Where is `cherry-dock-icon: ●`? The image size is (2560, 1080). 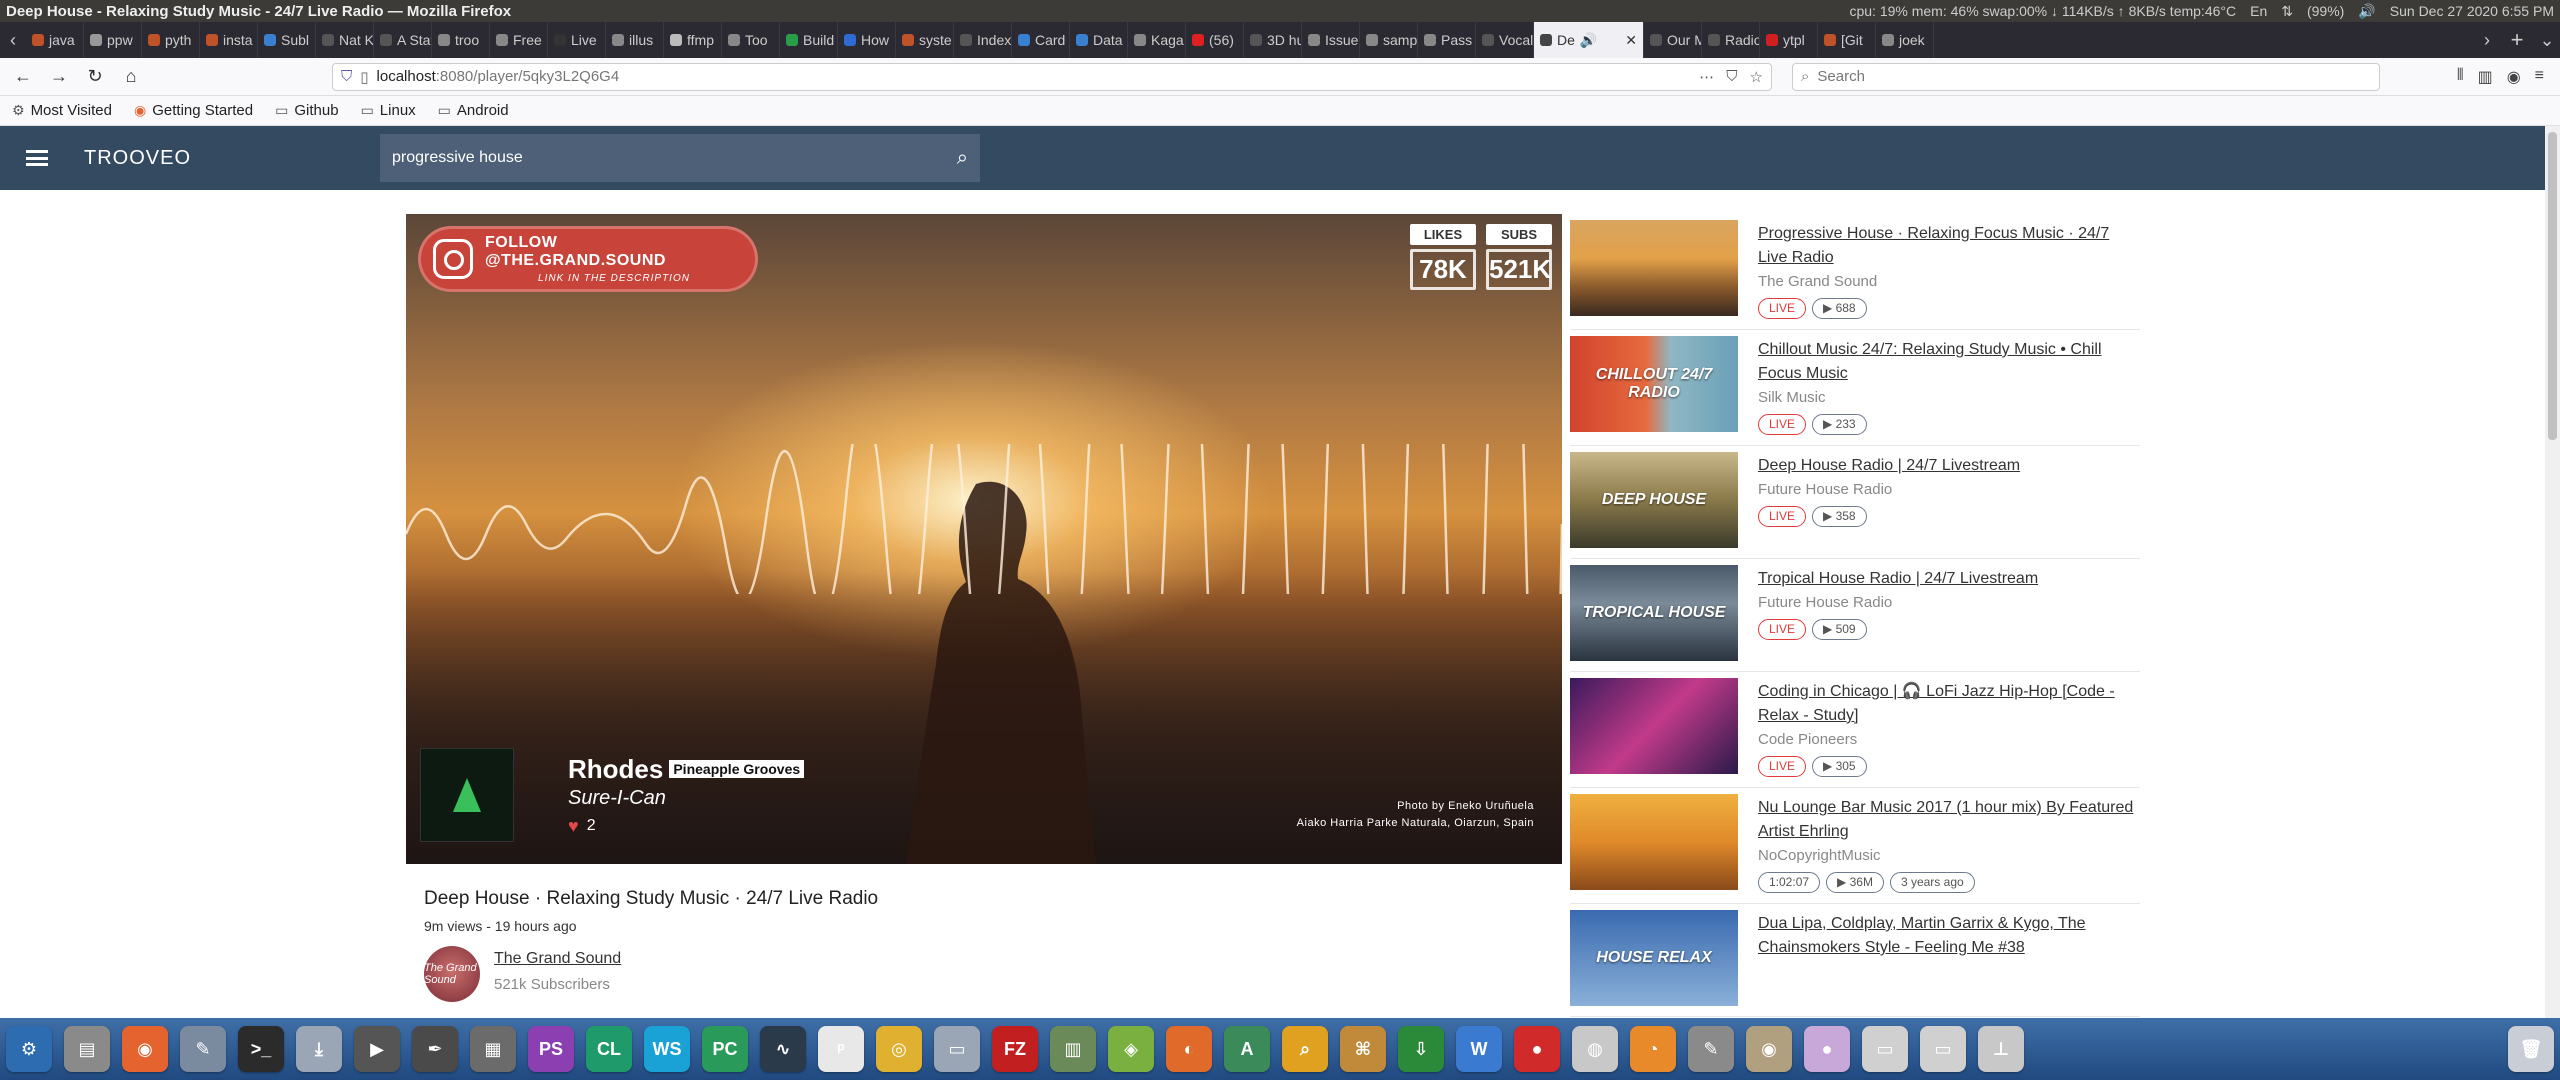 cherry-dock-icon: ● is located at coordinates (1537, 1049).